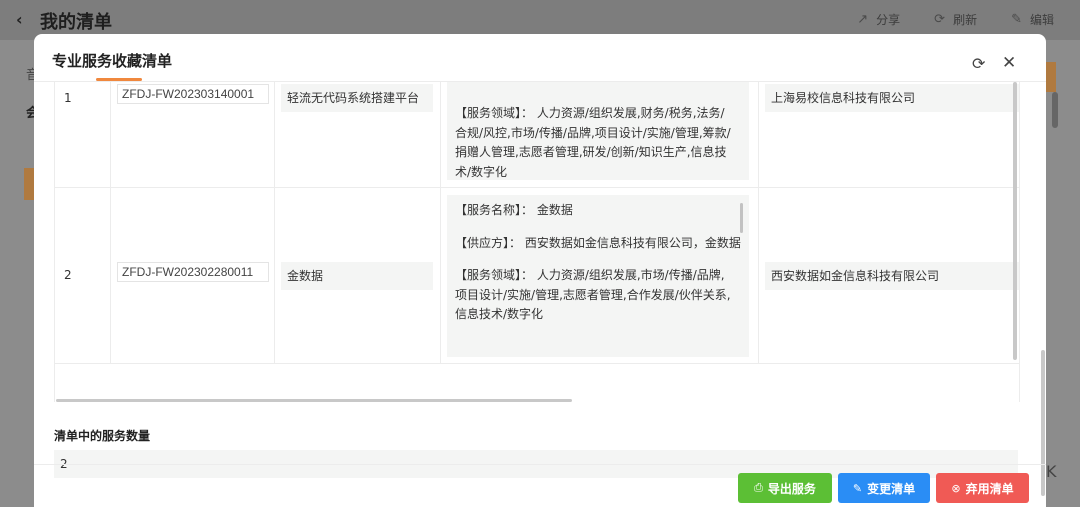 The width and height of the screenshot is (1080, 507). What do you see at coordinates (102, 436) in the screenshot?
I see `service-count-label: 清单中的服务数量` at bounding box center [102, 436].